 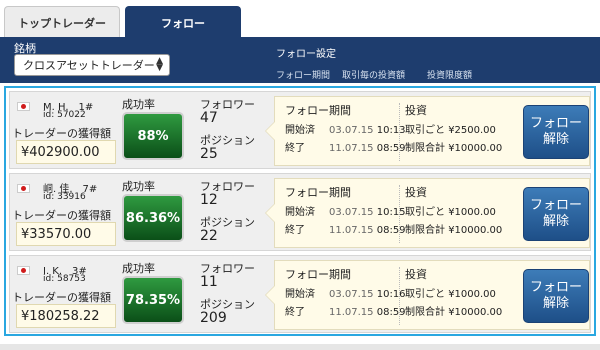 What do you see at coordinates (183, 22) in the screenshot?
I see `tab-follow: フォロー` at bounding box center [183, 22].